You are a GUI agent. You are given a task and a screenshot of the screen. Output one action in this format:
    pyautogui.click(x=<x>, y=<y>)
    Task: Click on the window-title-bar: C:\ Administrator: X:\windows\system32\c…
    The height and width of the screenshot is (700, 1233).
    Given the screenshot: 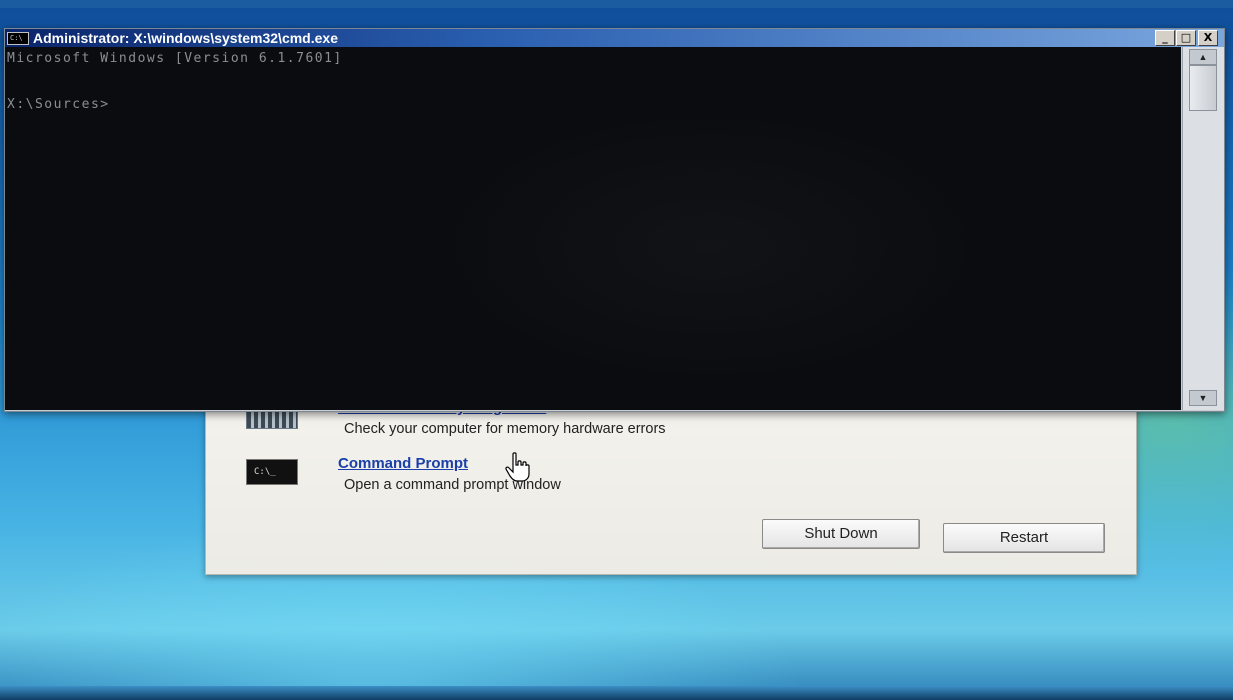 What is the action you would take?
    pyautogui.click(x=614, y=38)
    